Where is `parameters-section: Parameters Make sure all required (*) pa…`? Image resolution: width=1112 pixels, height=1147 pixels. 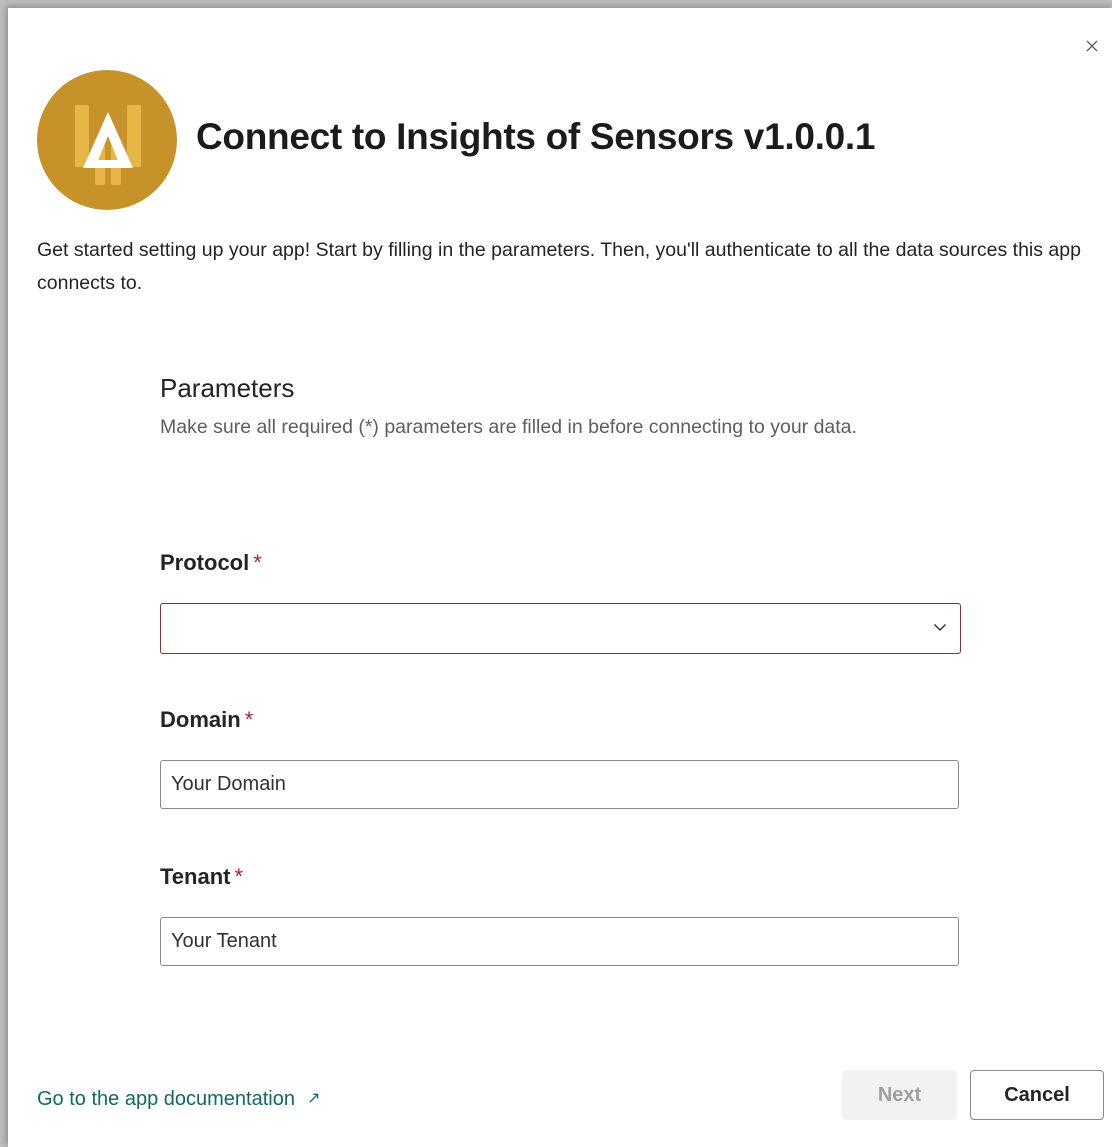 parameters-section: Parameters Make sure all required (*) pa… is located at coordinates (560, 408).